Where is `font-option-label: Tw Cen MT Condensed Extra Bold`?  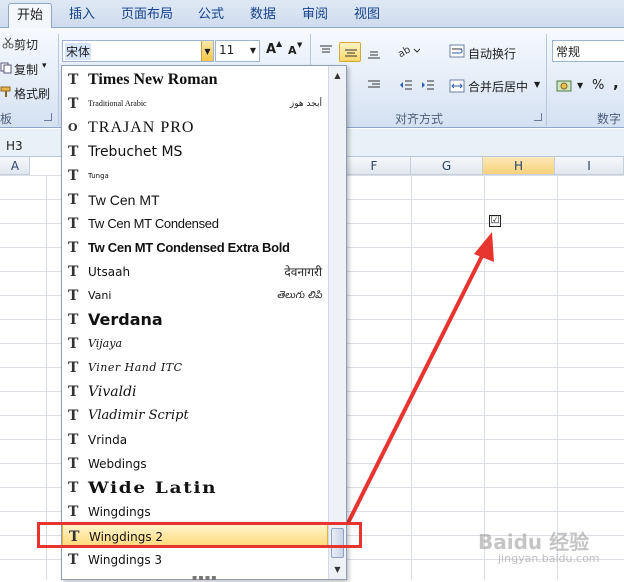 font-option-label: Tw Cen MT Condensed Extra Bold is located at coordinates (189, 247).